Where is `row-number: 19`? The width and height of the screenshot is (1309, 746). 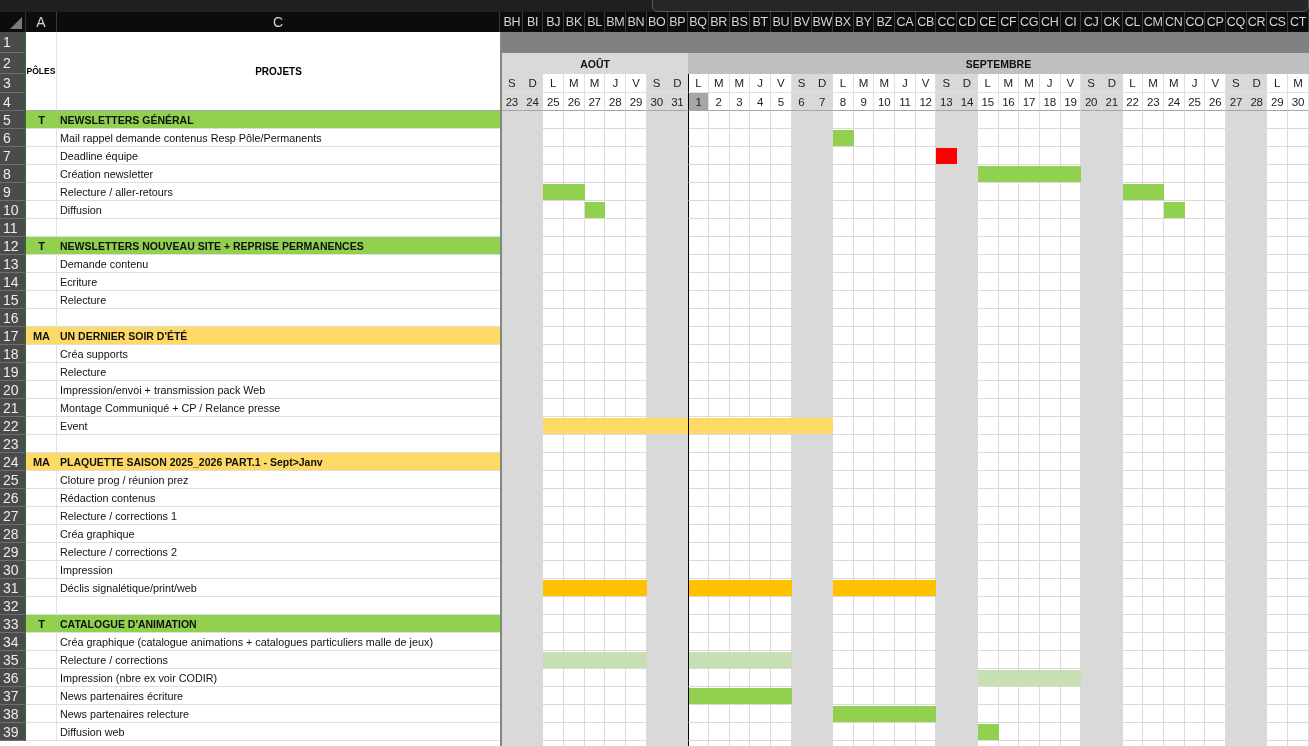
row-number: 19 is located at coordinates (13, 372).